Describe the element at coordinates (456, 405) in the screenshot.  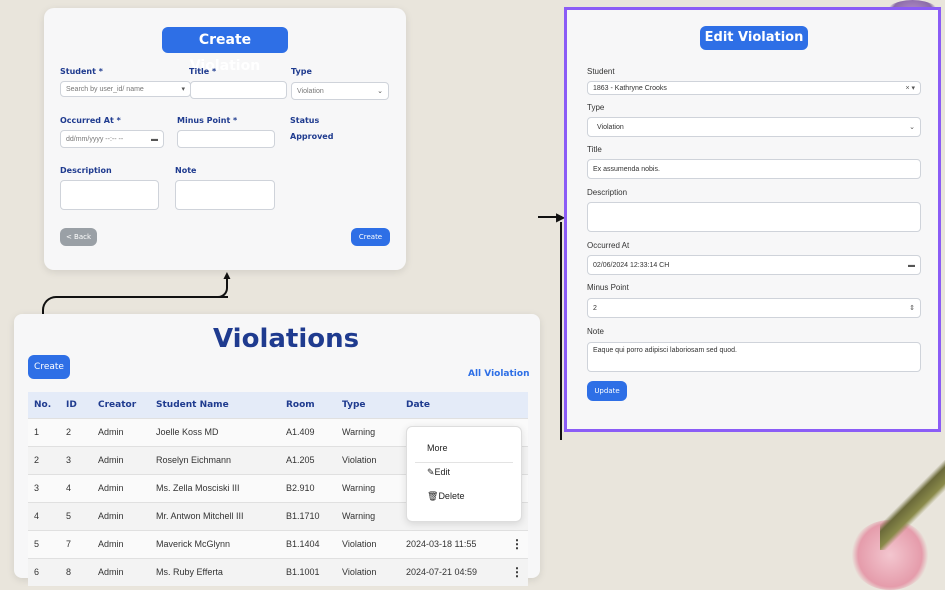
I see `col-date: Date` at that location.